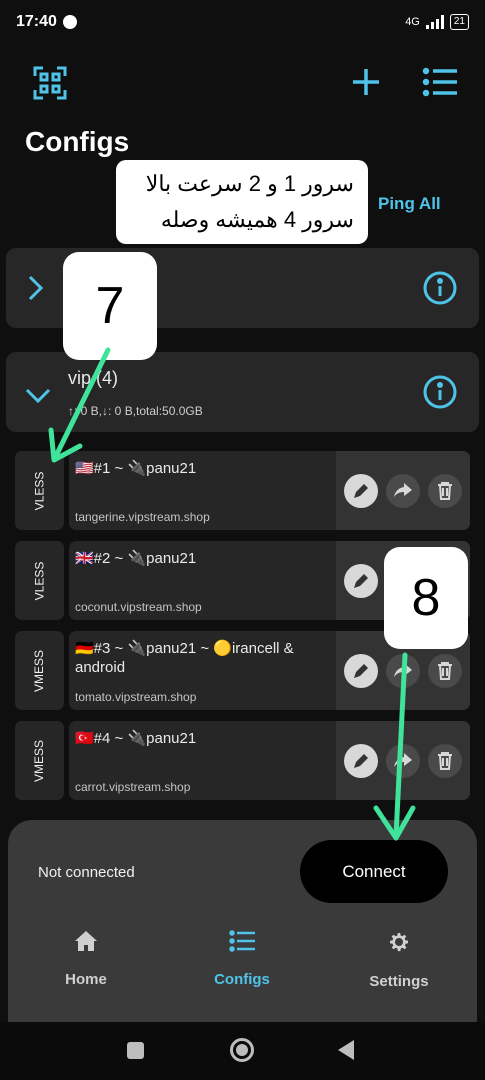 This screenshot has height=1080, width=485. I want to click on telegram-icon, so click(69, 22).